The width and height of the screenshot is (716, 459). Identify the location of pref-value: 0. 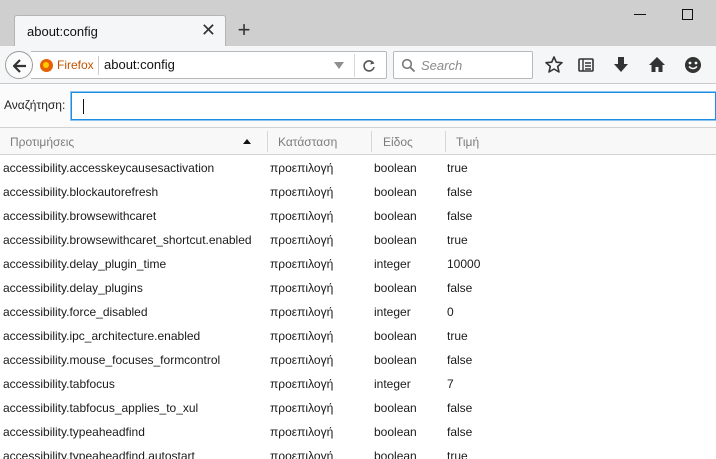
(450, 312).